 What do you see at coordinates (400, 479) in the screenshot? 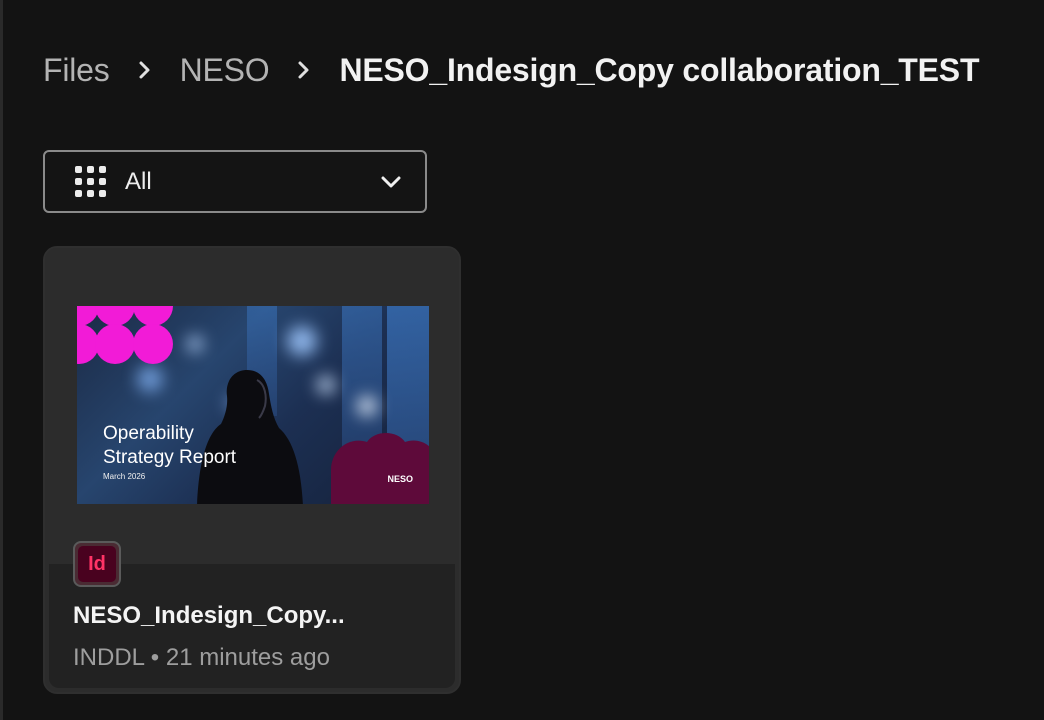
I see `neso-logo: NESO` at bounding box center [400, 479].